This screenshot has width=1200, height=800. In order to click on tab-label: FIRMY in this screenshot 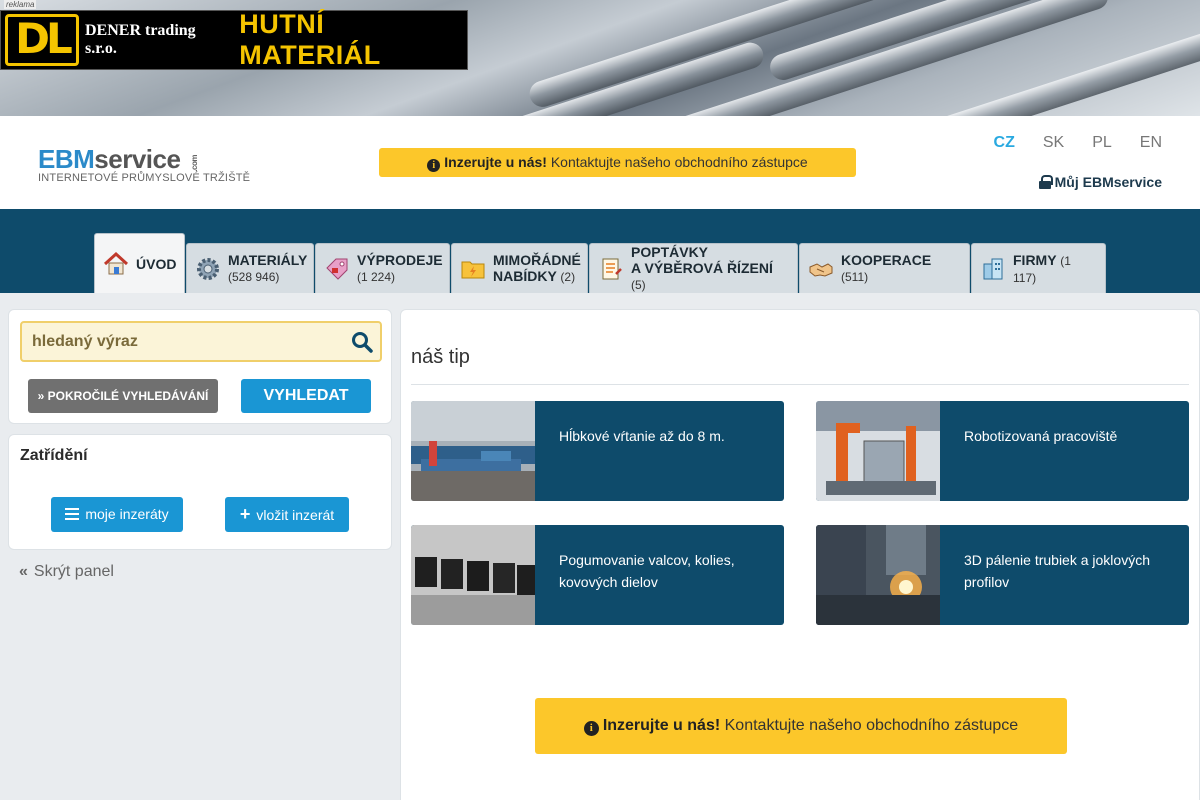, I will do `click(1035, 259)`.